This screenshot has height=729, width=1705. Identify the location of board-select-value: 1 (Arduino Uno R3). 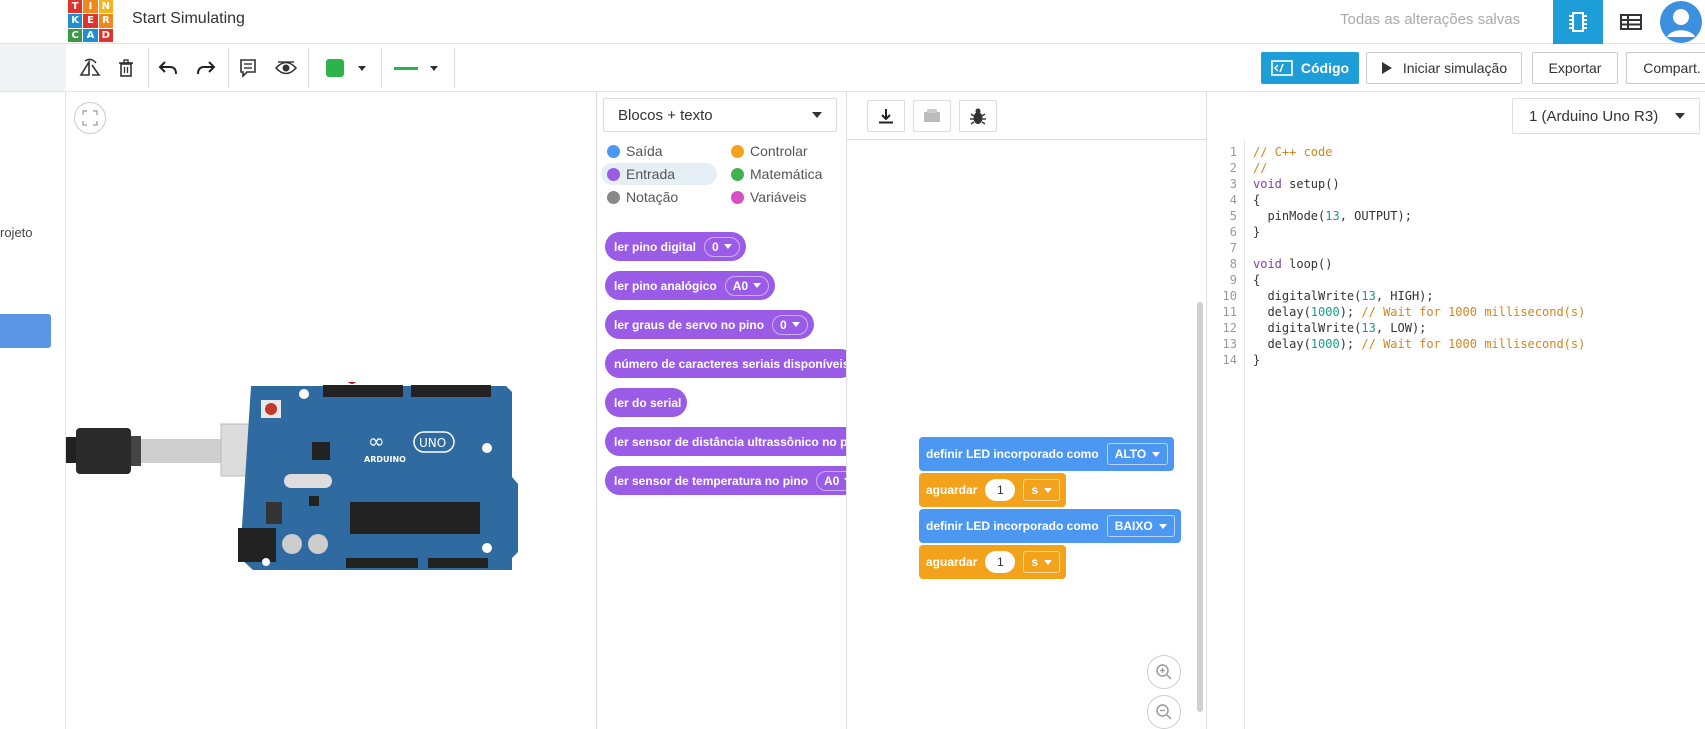
(1594, 116).